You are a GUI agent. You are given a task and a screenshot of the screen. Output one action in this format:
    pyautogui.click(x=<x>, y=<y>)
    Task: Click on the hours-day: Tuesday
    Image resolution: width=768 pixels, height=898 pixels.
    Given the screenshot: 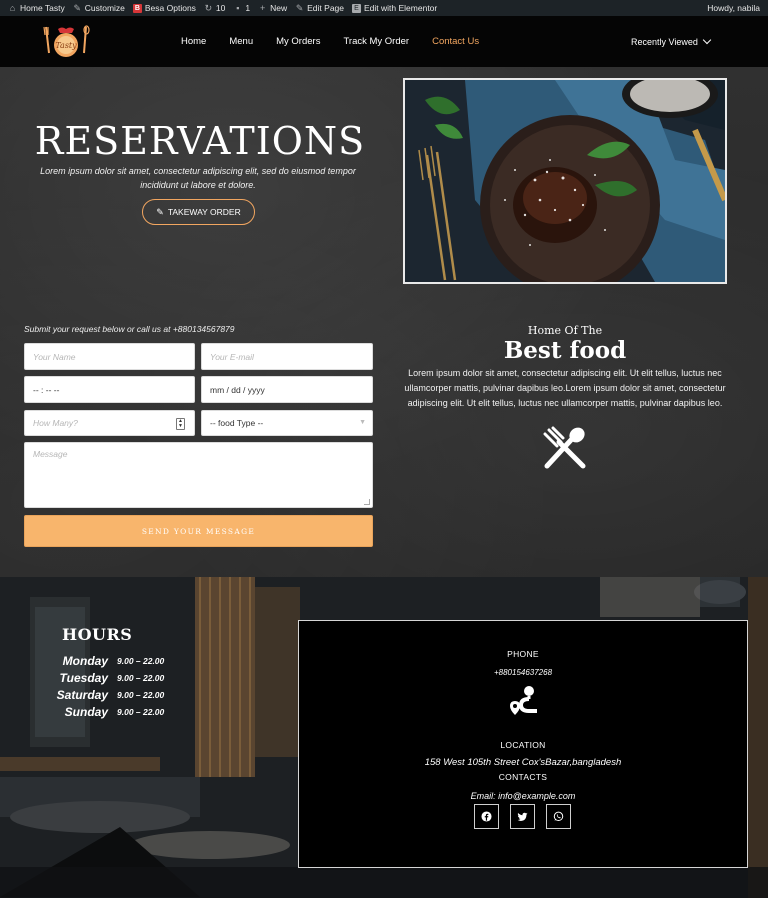 What is the action you would take?
    pyautogui.click(x=83, y=678)
    